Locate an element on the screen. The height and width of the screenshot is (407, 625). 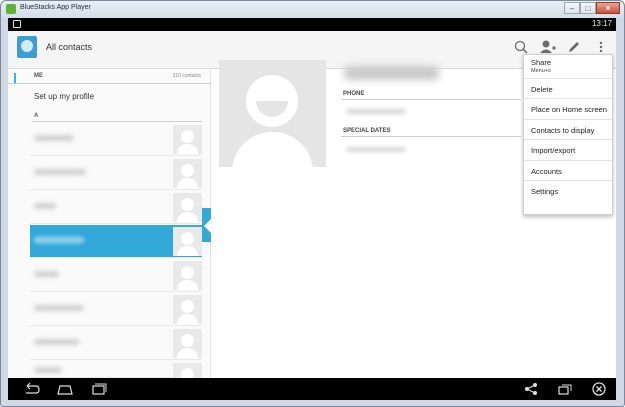
contact-display-name is located at coordinates (391, 73).